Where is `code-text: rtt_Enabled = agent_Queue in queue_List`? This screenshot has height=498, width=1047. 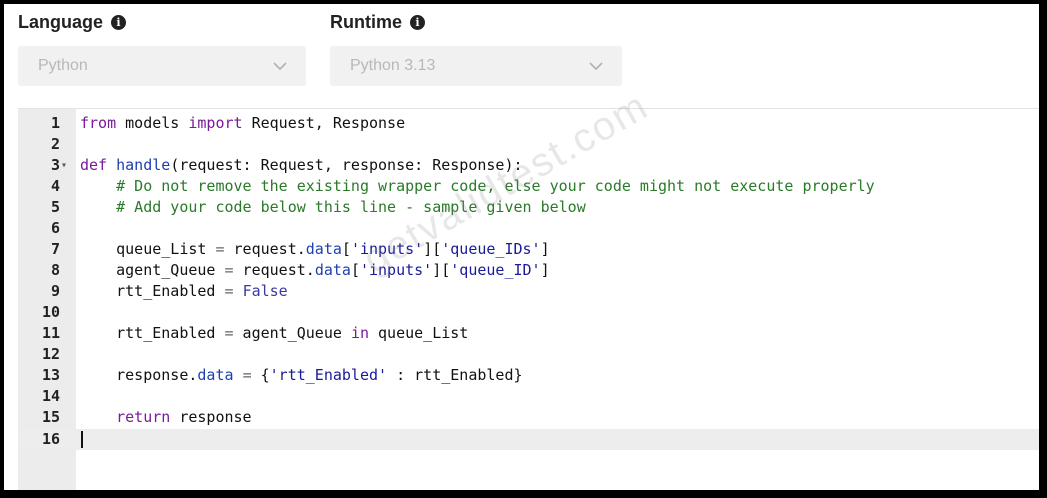 code-text: rtt_Enabled = agent_Queue in queue_List is located at coordinates (274, 333).